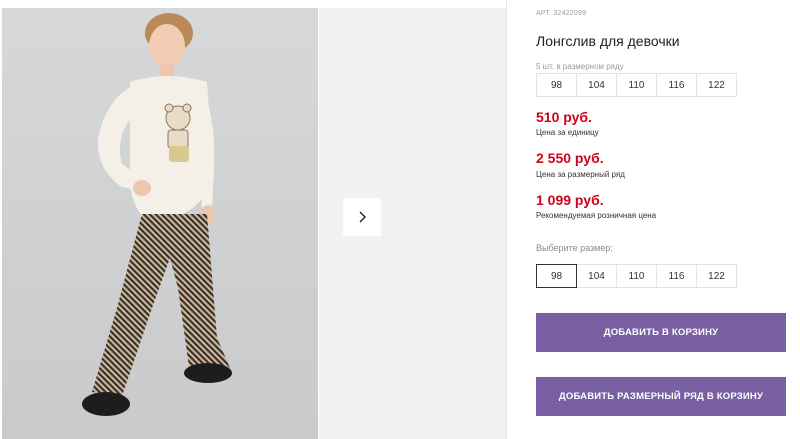 The image size is (800, 439). I want to click on unit-price: 510 руб., so click(564, 117).